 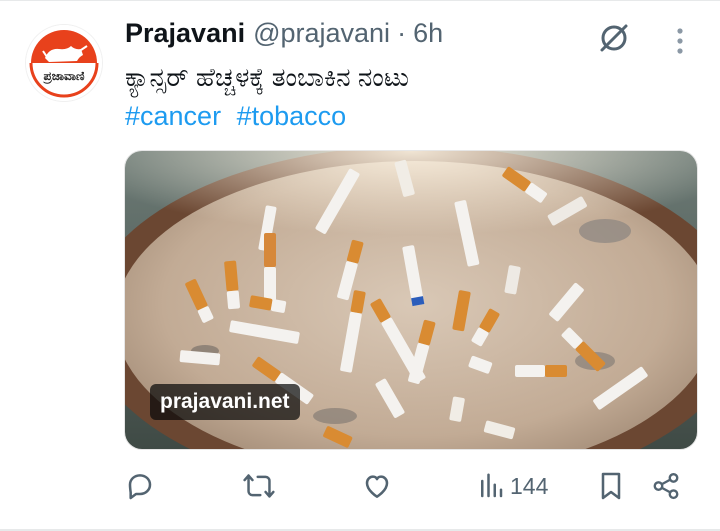 I want to click on avatar: ಪ್ರಜಾವಾಣಿ, so click(x=64, y=63).